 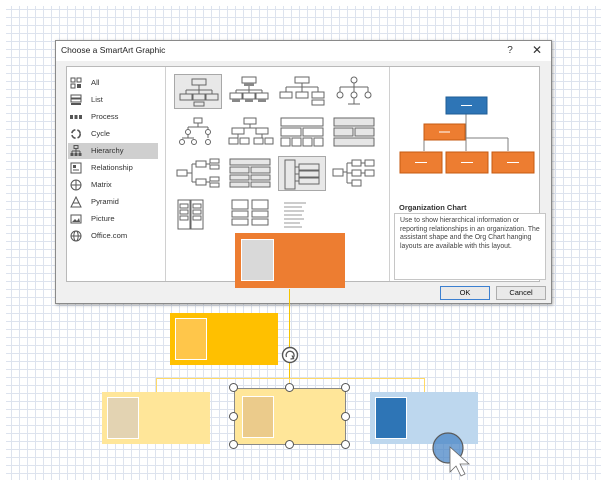 What do you see at coordinates (76, 219) in the screenshot?
I see `picture-icon` at bounding box center [76, 219].